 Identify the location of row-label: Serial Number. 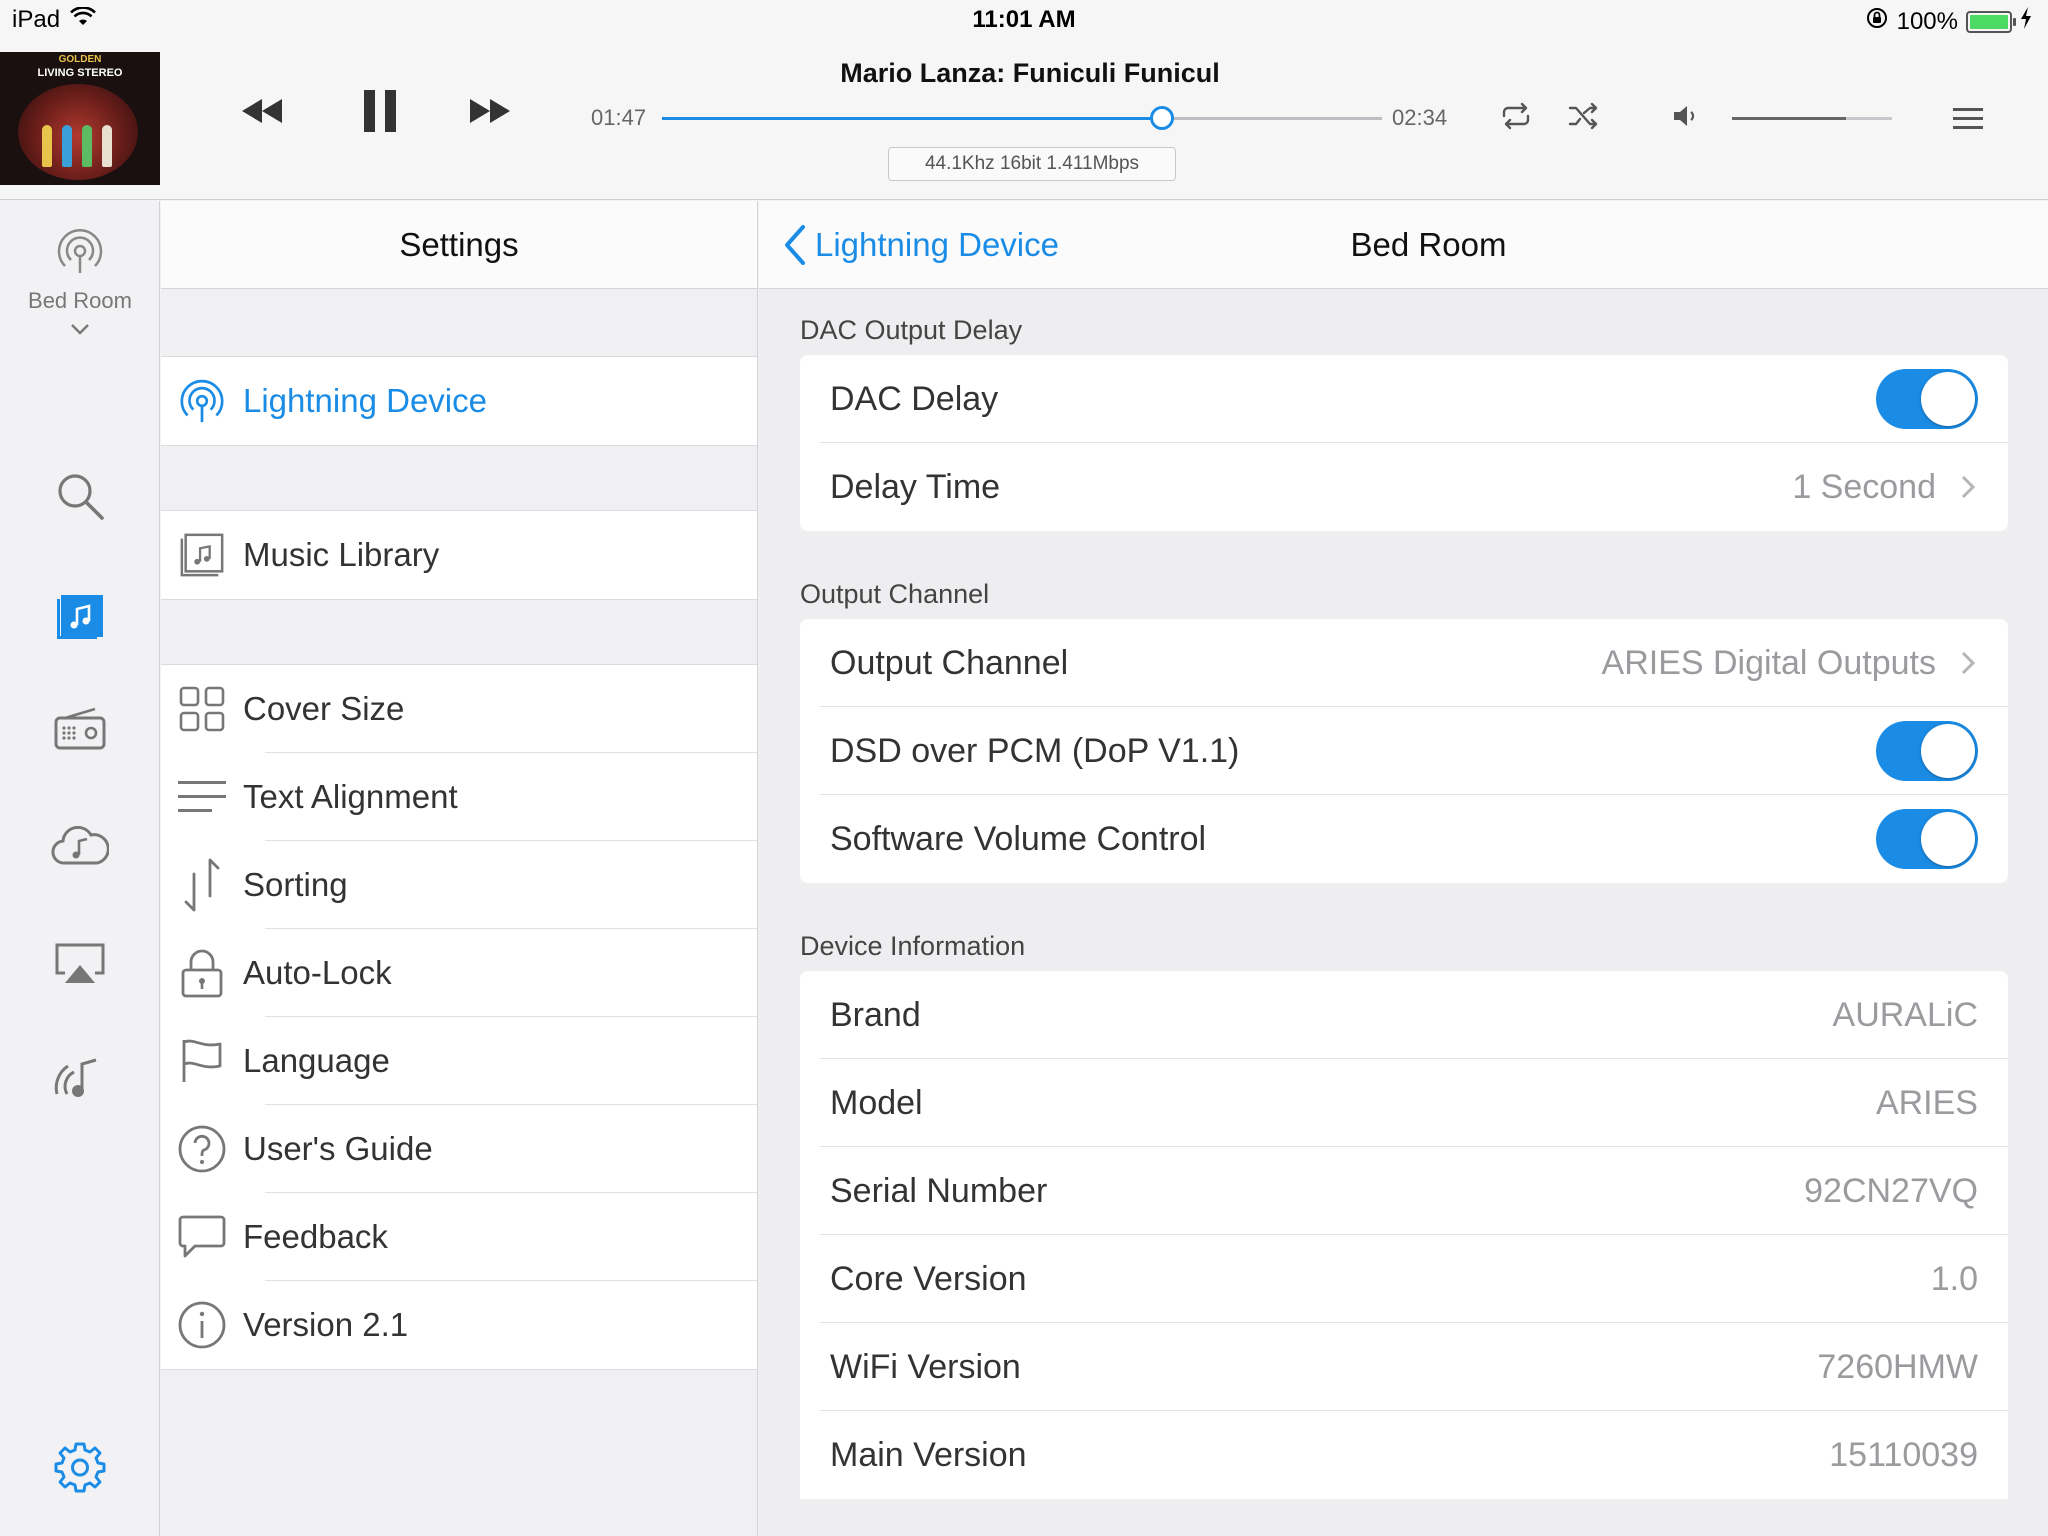
(939, 1190).